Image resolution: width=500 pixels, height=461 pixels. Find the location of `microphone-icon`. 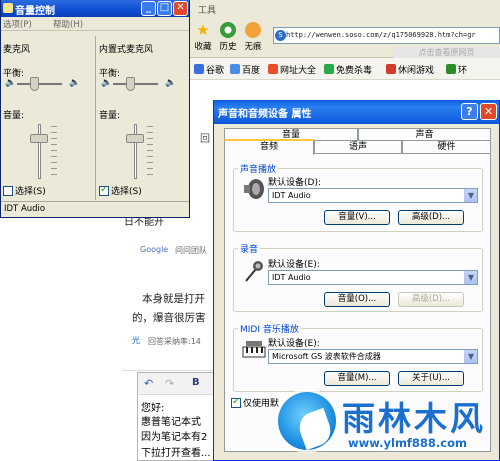

microphone-icon is located at coordinates (254, 271).